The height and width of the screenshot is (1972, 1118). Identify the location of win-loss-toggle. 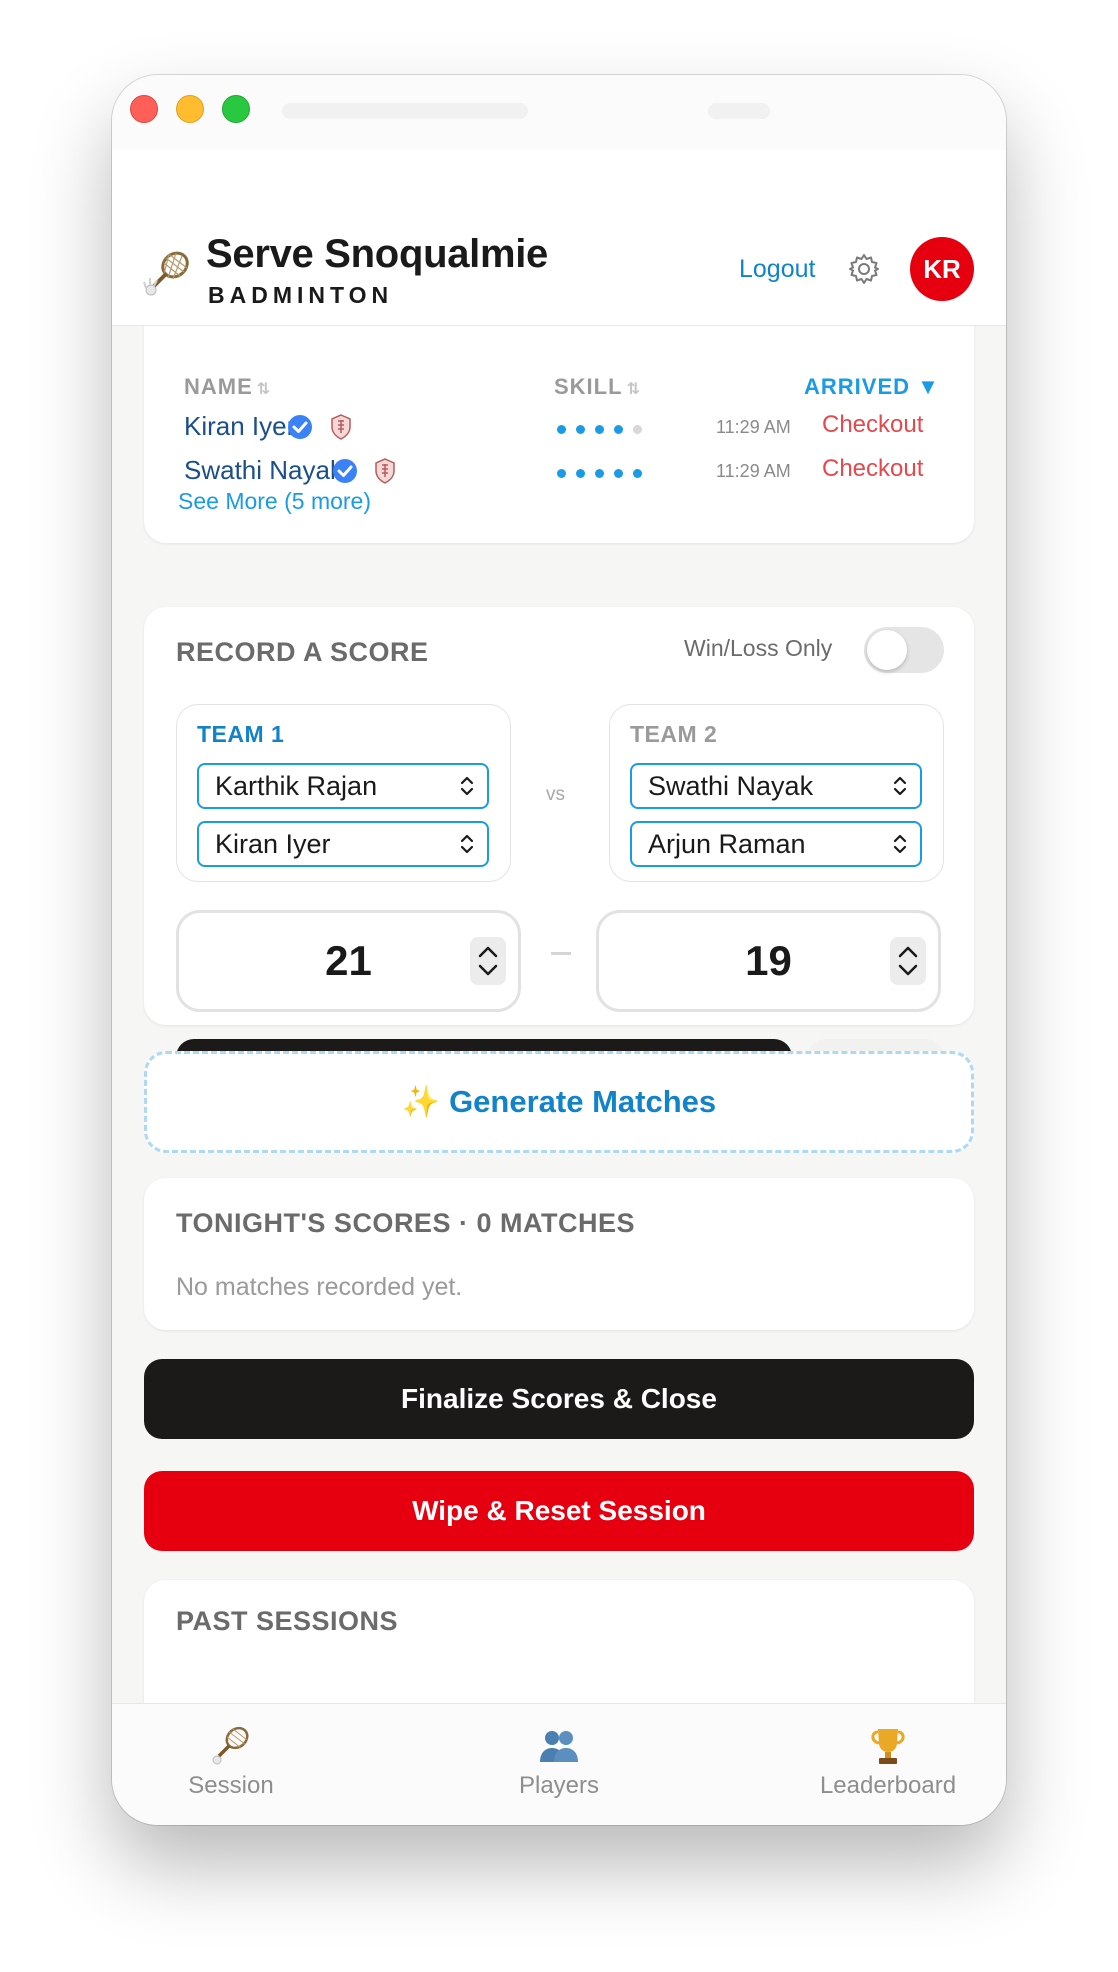
(904, 650).